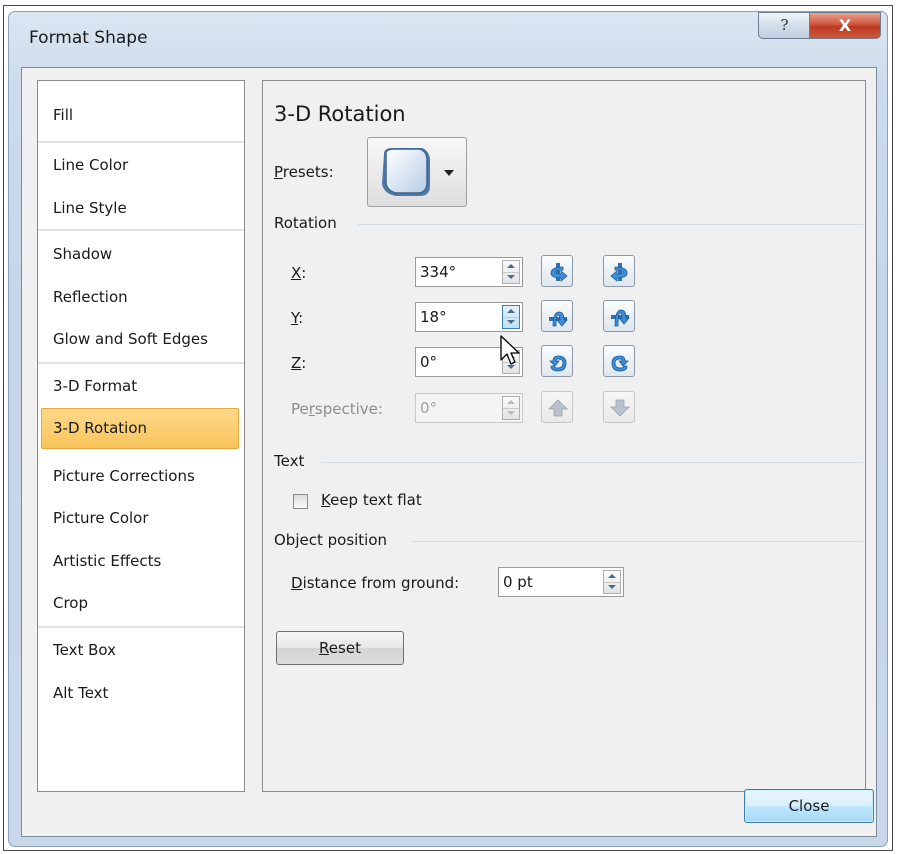 Image resolution: width=897 pixels, height=854 pixels. What do you see at coordinates (141, 518) in the screenshot?
I see `nav-item-picture-color: Picture Color` at bounding box center [141, 518].